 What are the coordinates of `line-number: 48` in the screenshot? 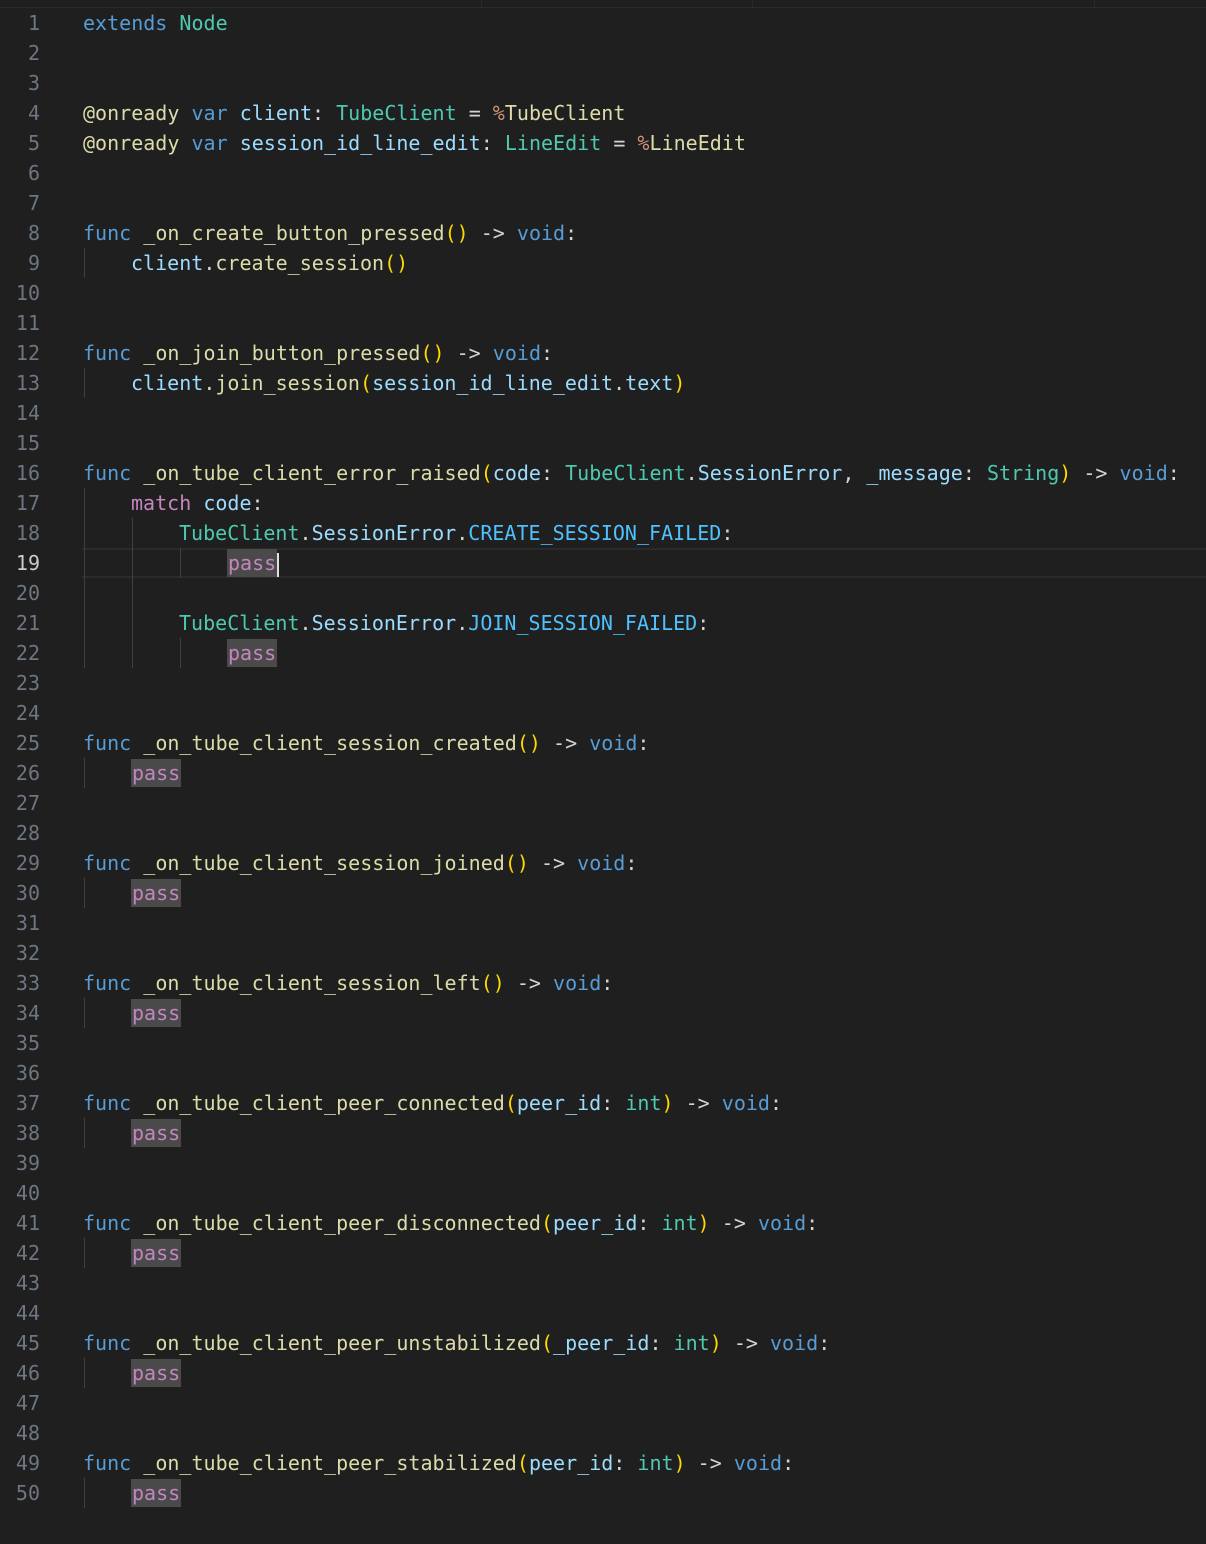 It's located at (27, 1433).